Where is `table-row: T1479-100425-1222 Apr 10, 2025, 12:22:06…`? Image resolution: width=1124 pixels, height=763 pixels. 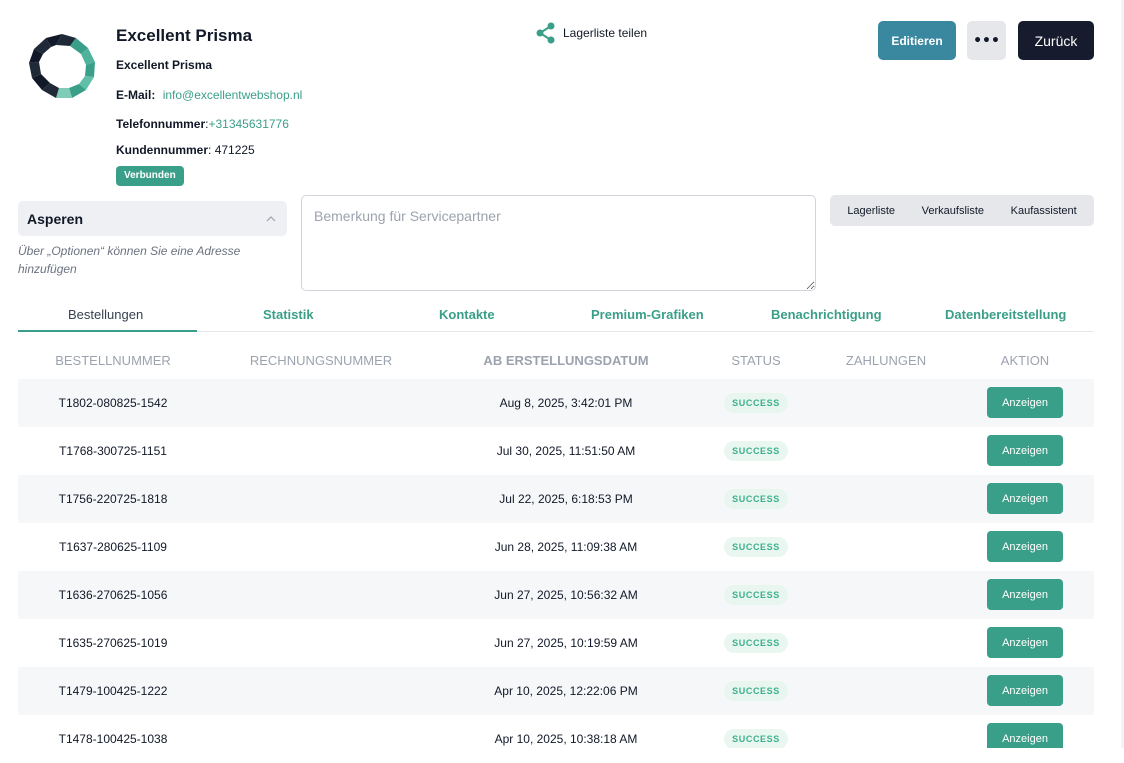
table-row: T1479-100425-1222 Apr 10, 2025, 12:22:06… is located at coordinates (556, 691).